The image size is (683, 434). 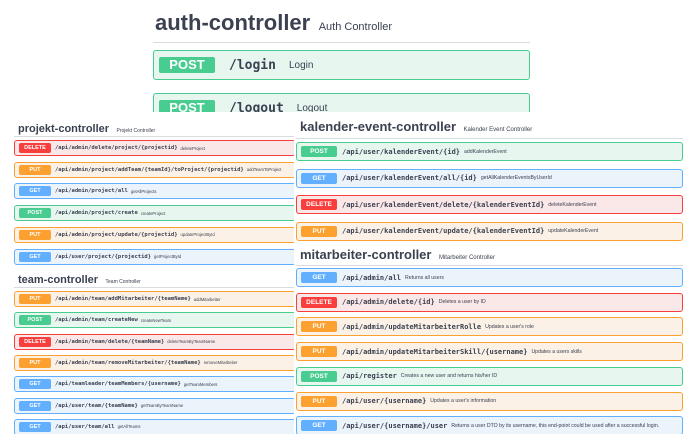 What do you see at coordinates (462, 302) in the screenshot?
I see `operation-summary: Deletes a user by ID` at bounding box center [462, 302].